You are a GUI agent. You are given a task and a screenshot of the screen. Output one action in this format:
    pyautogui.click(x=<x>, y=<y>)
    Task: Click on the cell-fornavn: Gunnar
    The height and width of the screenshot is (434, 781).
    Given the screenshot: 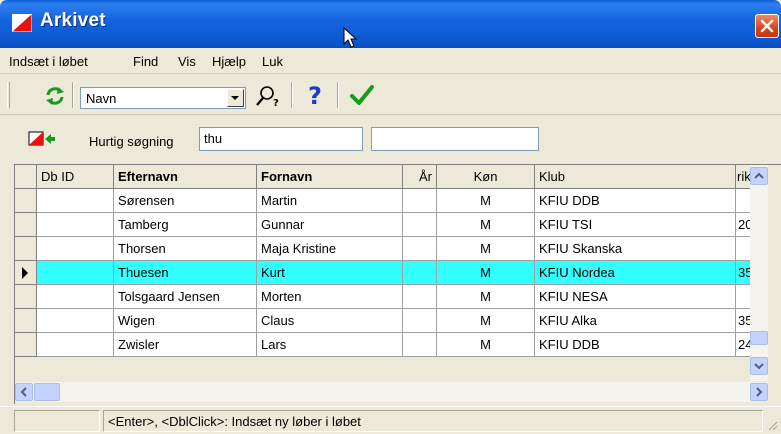 What is the action you would take?
    pyautogui.click(x=330, y=225)
    